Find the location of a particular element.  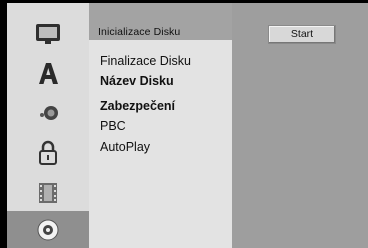

menu-item-disc-name: Název Disku is located at coordinates (137, 81).